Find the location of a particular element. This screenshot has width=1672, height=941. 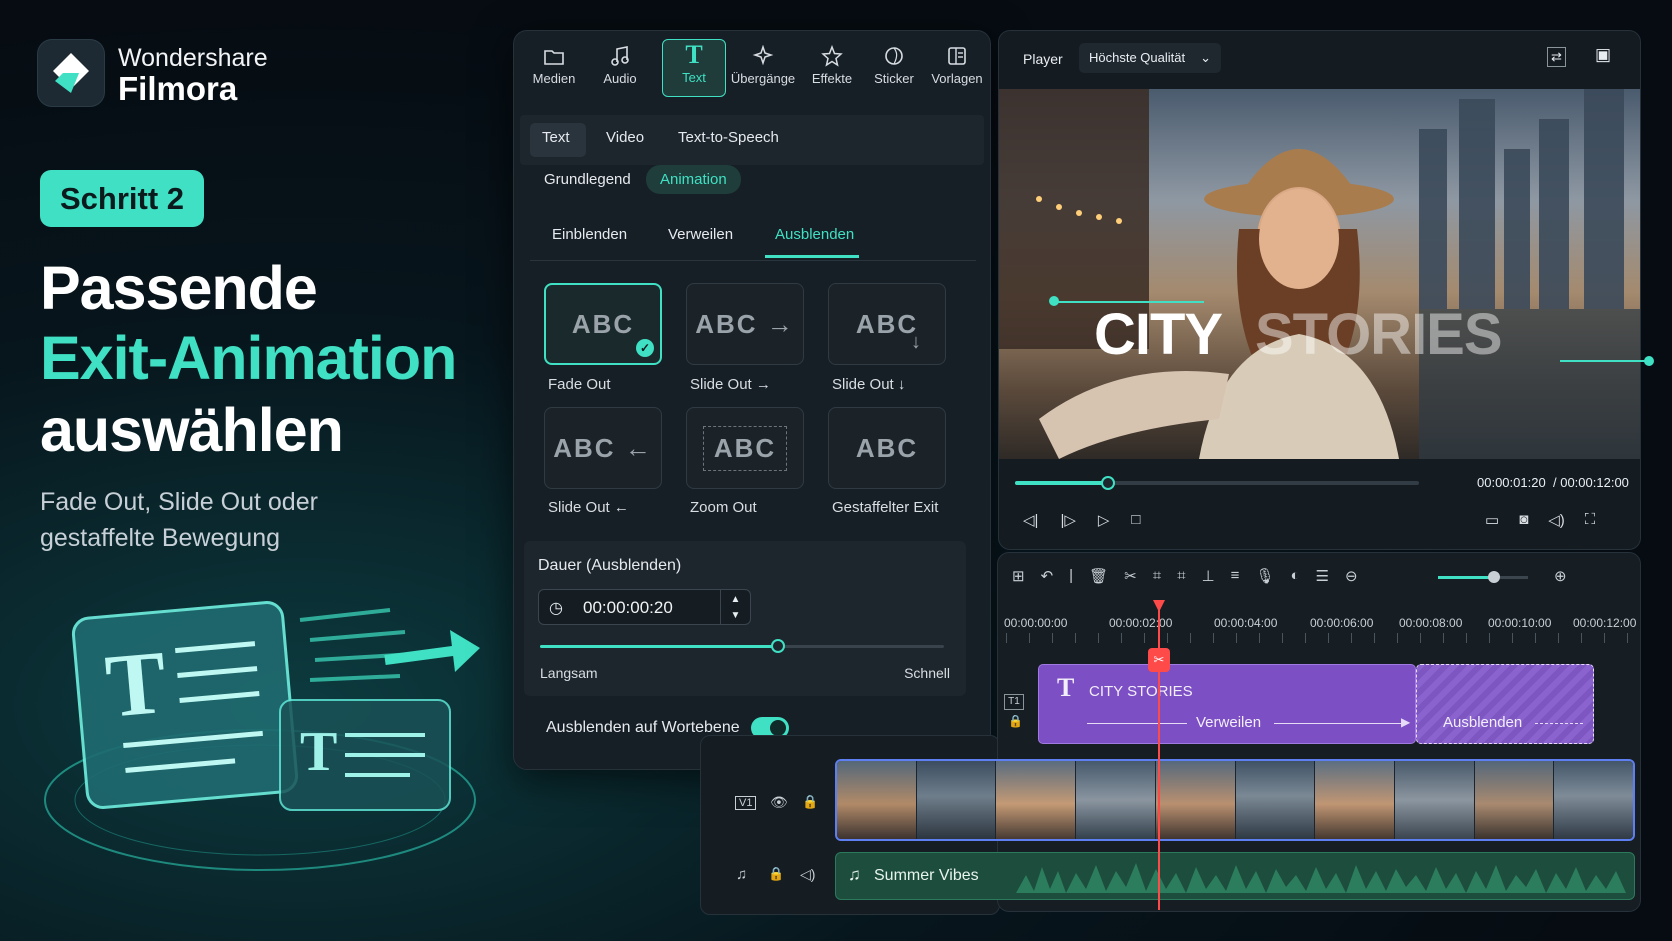

animtab-out: Ausblenden is located at coordinates (814, 234).